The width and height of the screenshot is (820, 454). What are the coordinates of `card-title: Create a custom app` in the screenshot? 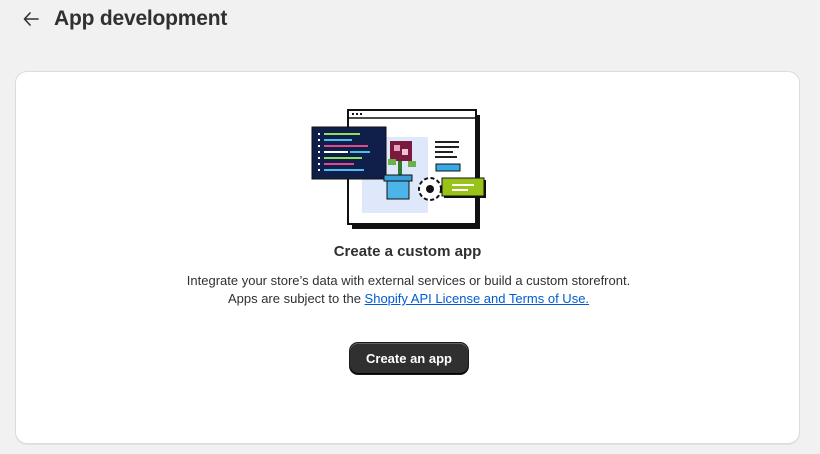 It's located at (407, 251).